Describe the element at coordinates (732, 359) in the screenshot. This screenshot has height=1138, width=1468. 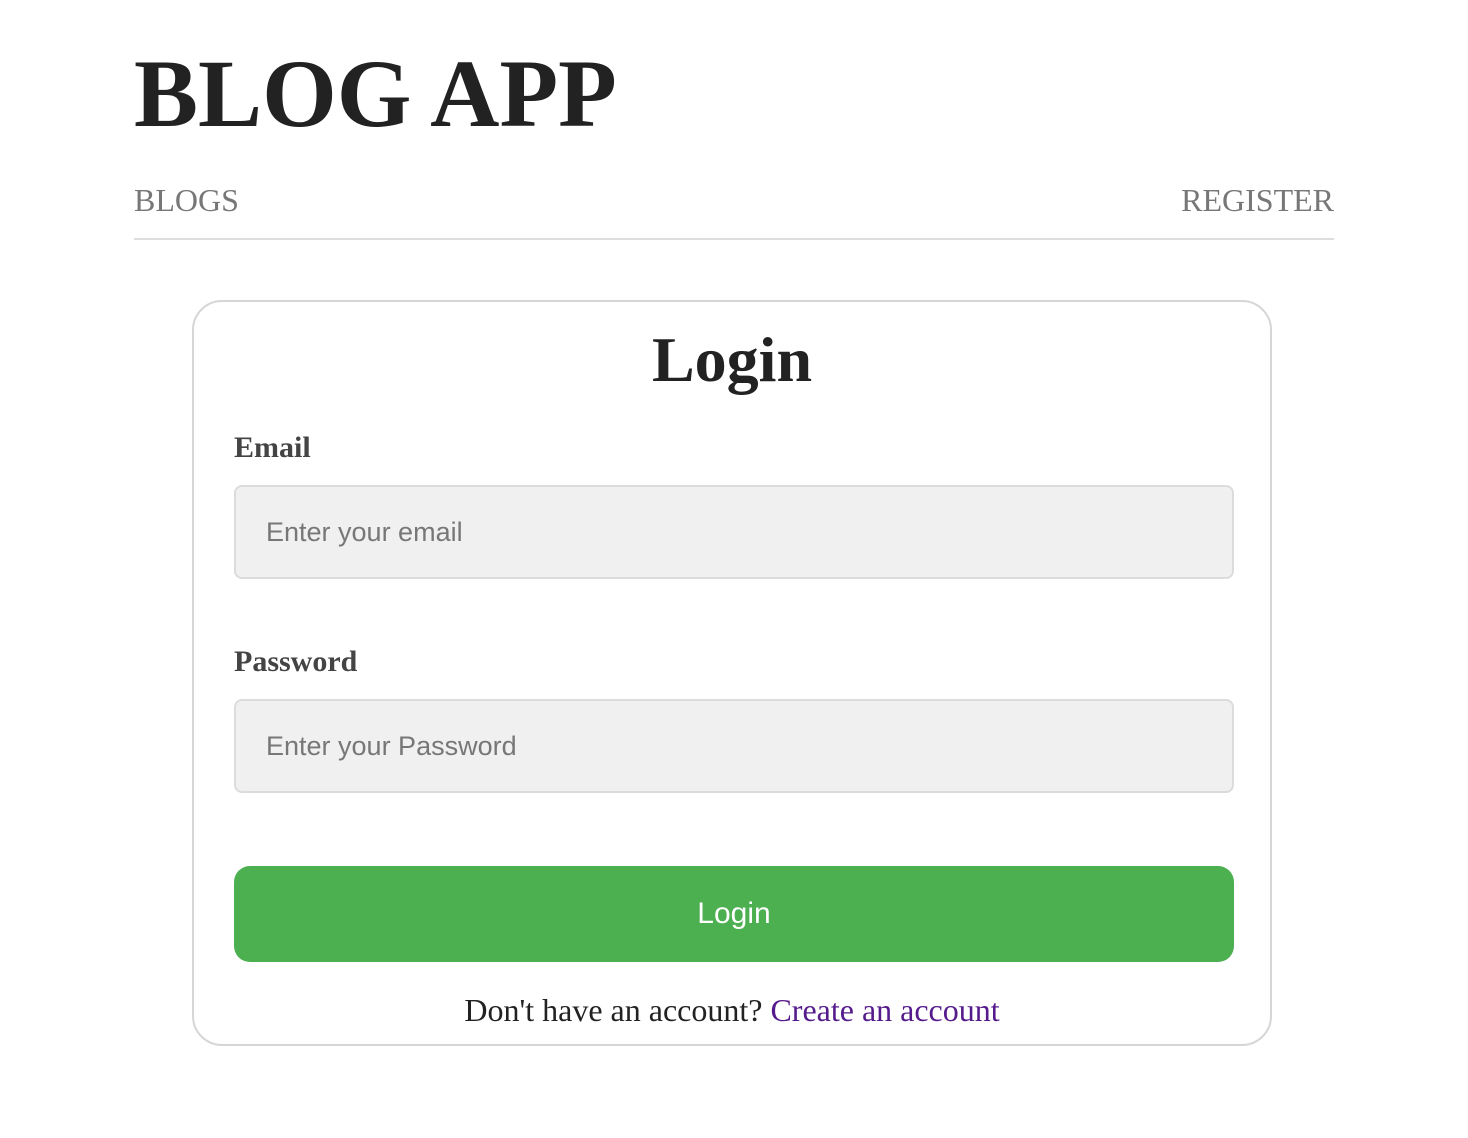
I see `login-title: Login` at that location.